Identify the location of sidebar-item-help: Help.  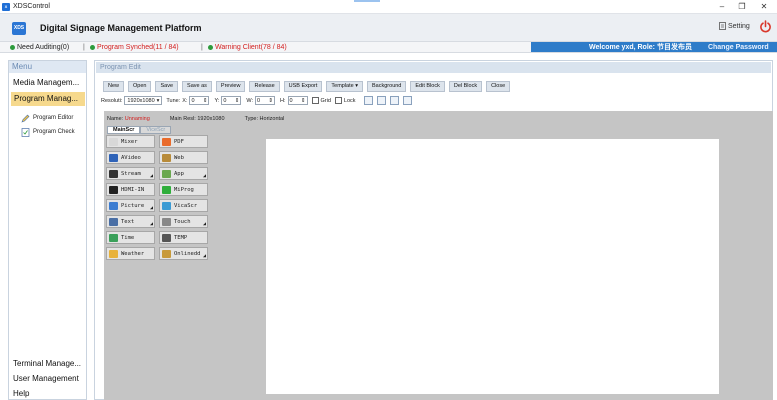
(47, 393).